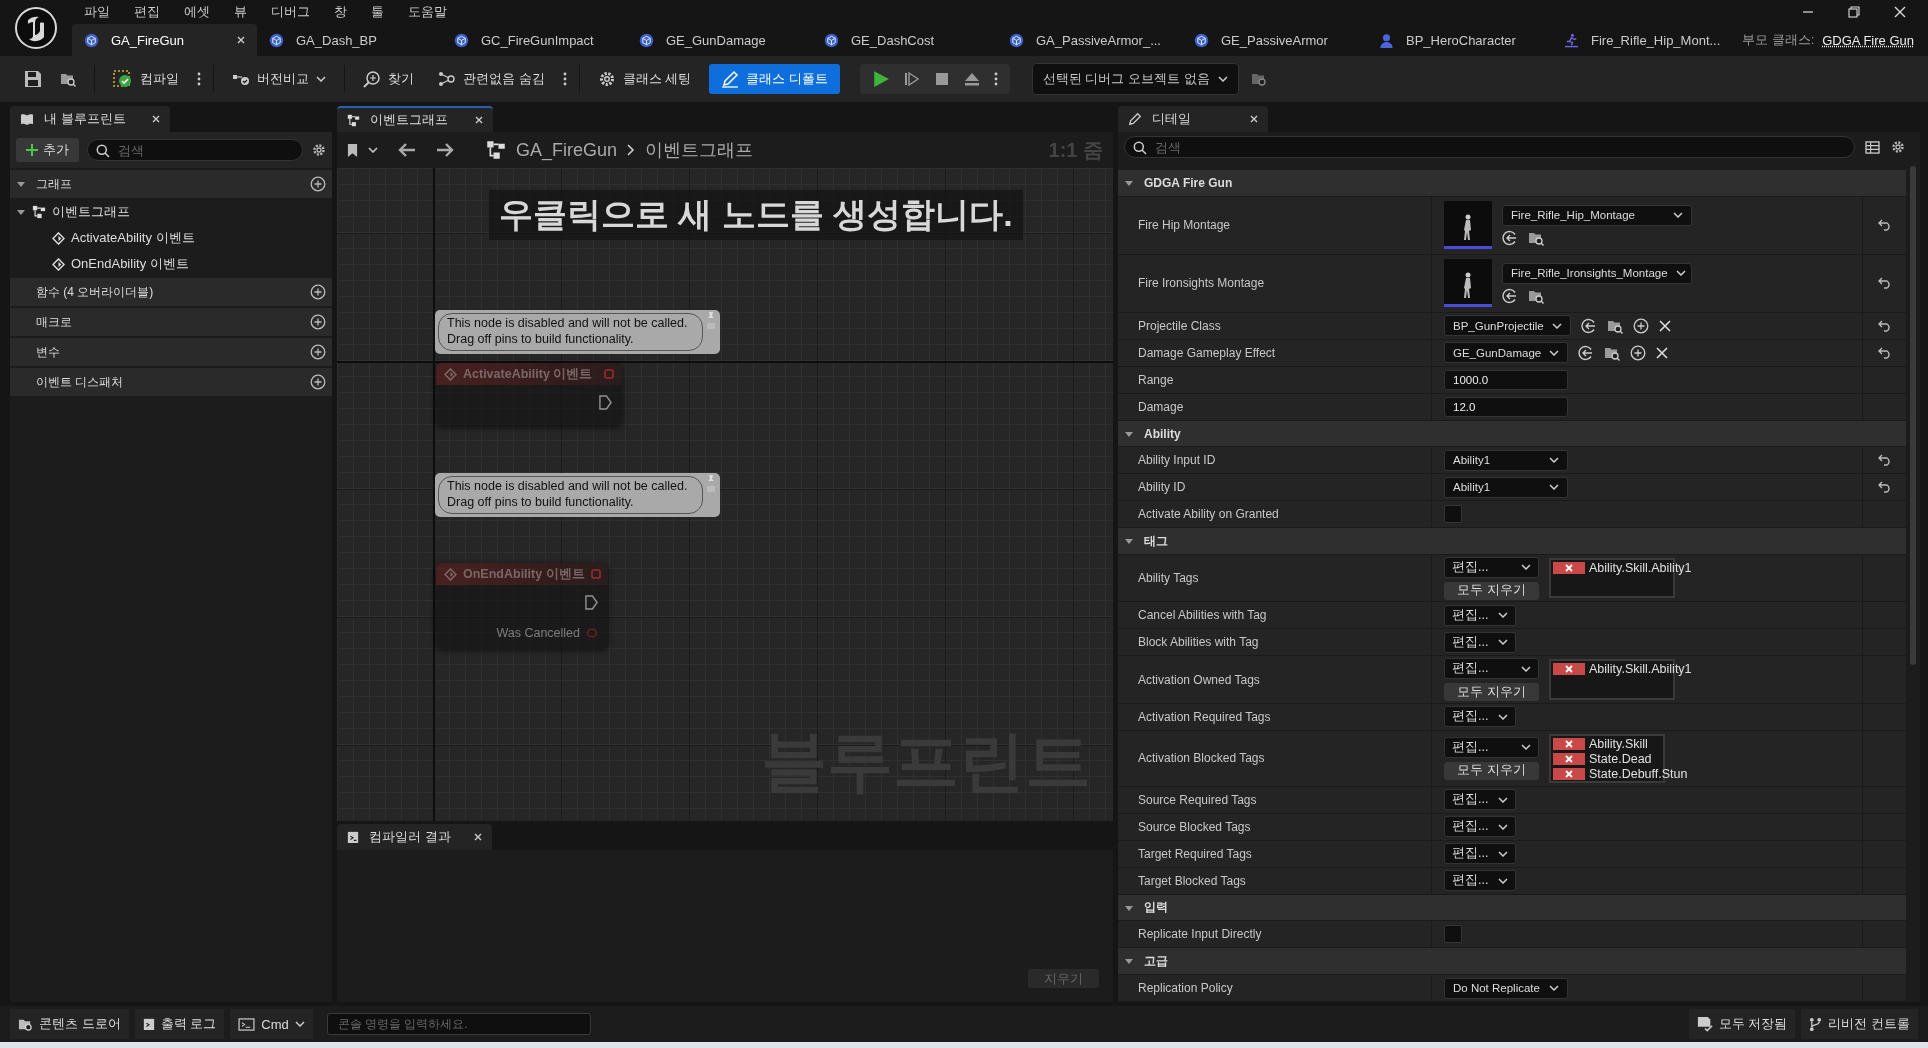 The width and height of the screenshot is (1928, 1048). I want to click on menu-item: 툴, so click(377, 12).